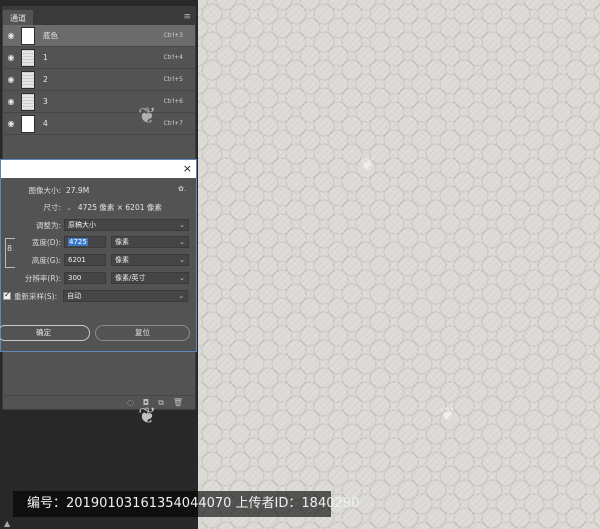 The image size is (600, 529). What do you see at coordinates (119, 207) in the screenshot?
I see `dimensions-value: 4725 像素 × 6201 像素` at bounding box center [119, 207].